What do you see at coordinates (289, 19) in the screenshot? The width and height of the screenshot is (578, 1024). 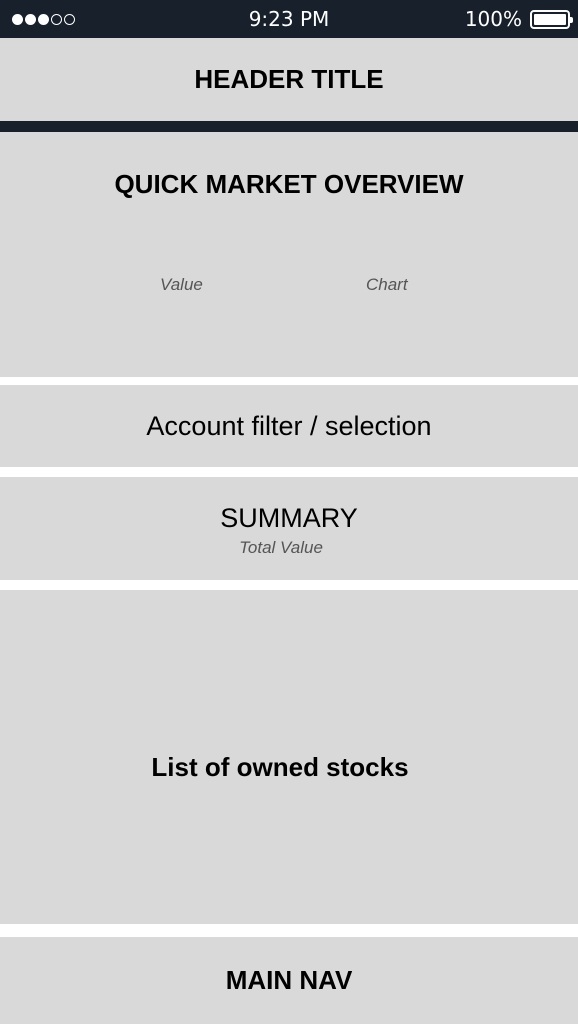 I see `status-bar: 9:23 PM 100%` at bounding box center [289, 19].